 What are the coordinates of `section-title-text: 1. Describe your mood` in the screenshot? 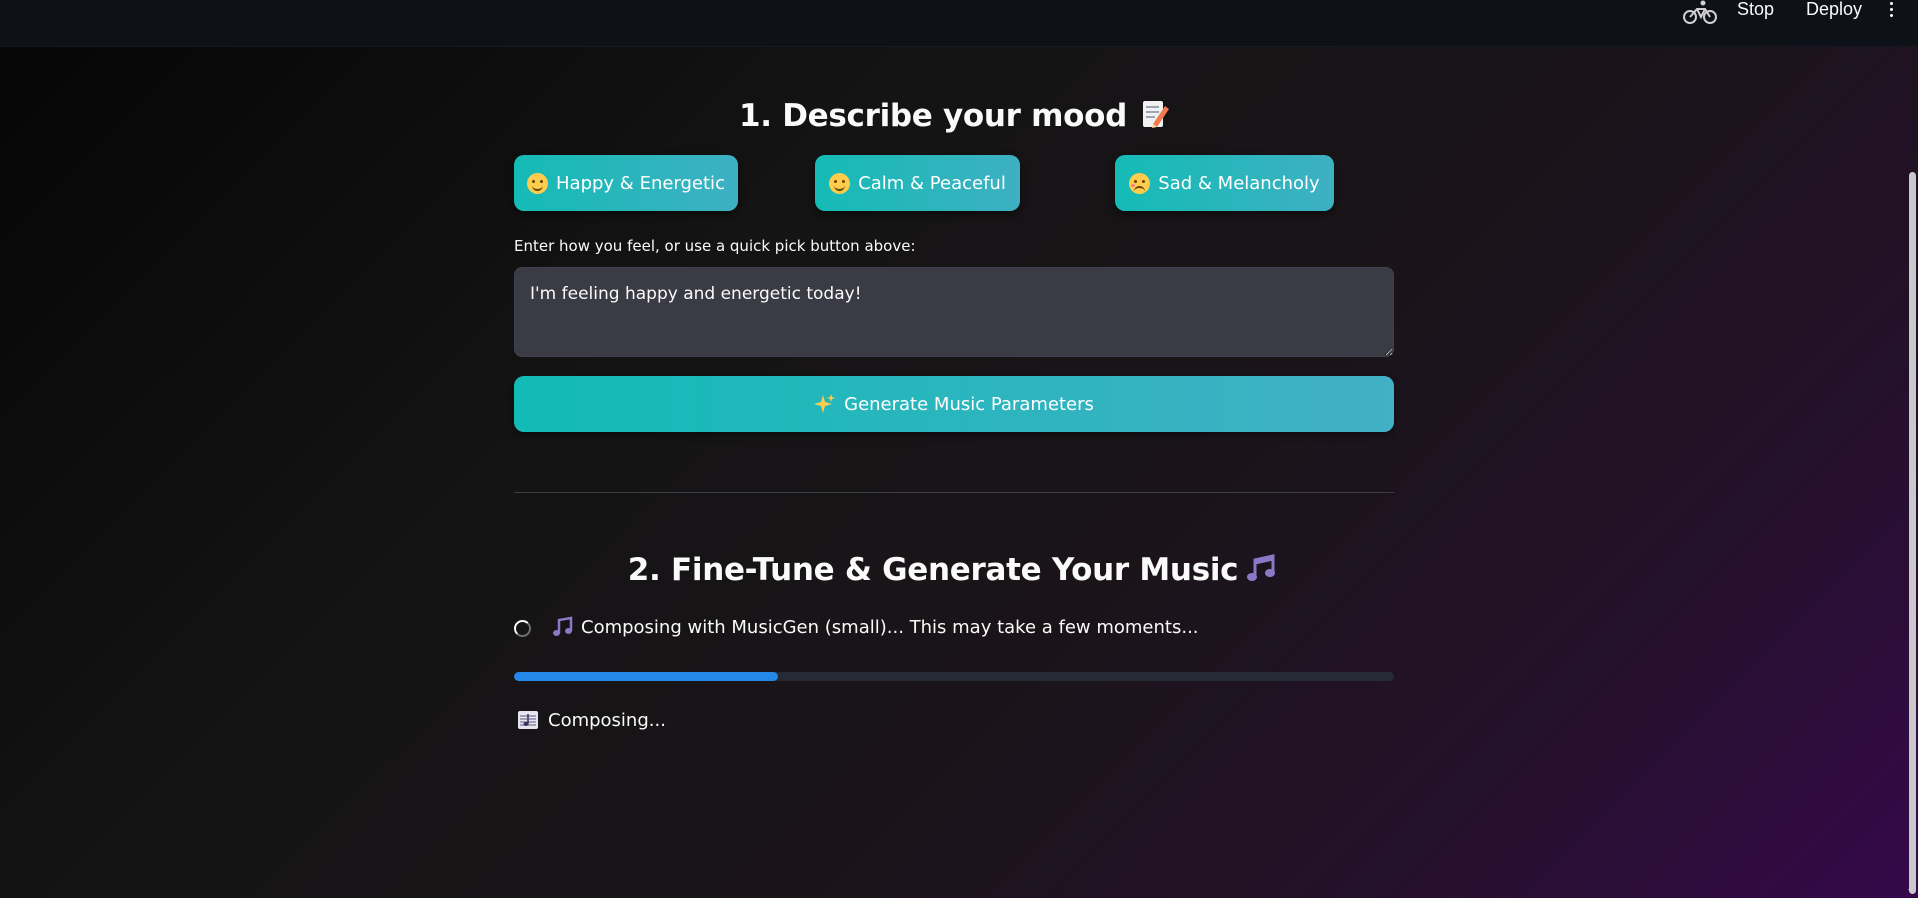 It's located at (933, 116).